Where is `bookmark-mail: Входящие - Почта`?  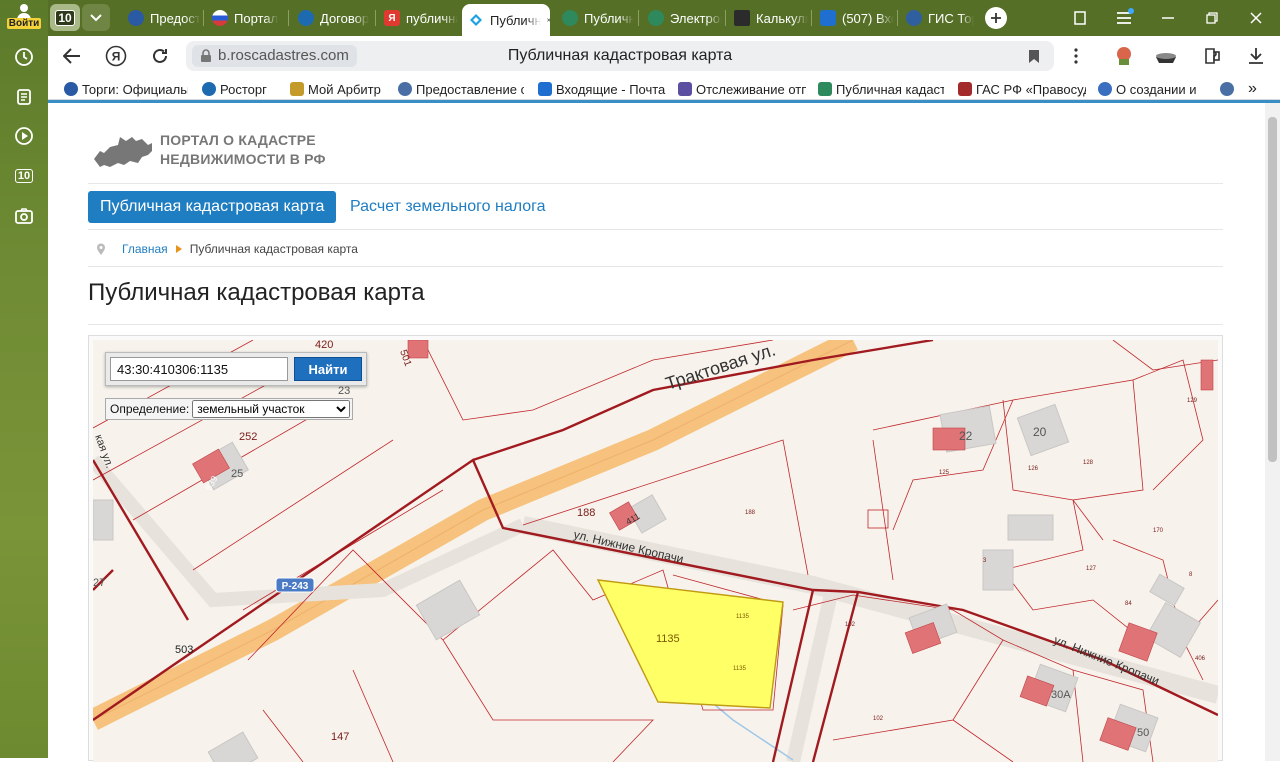 bookmark-mail: Входящие - Почта is located at coordinates (602, 89).